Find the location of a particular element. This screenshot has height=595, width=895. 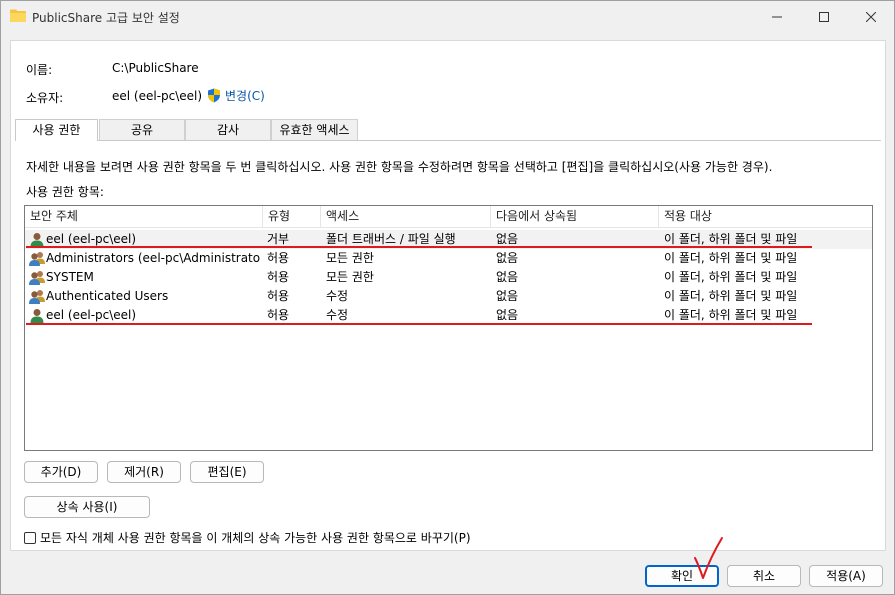

enable-inheritance-button: 상속 사용(I) is located at coordinates (87, 507).